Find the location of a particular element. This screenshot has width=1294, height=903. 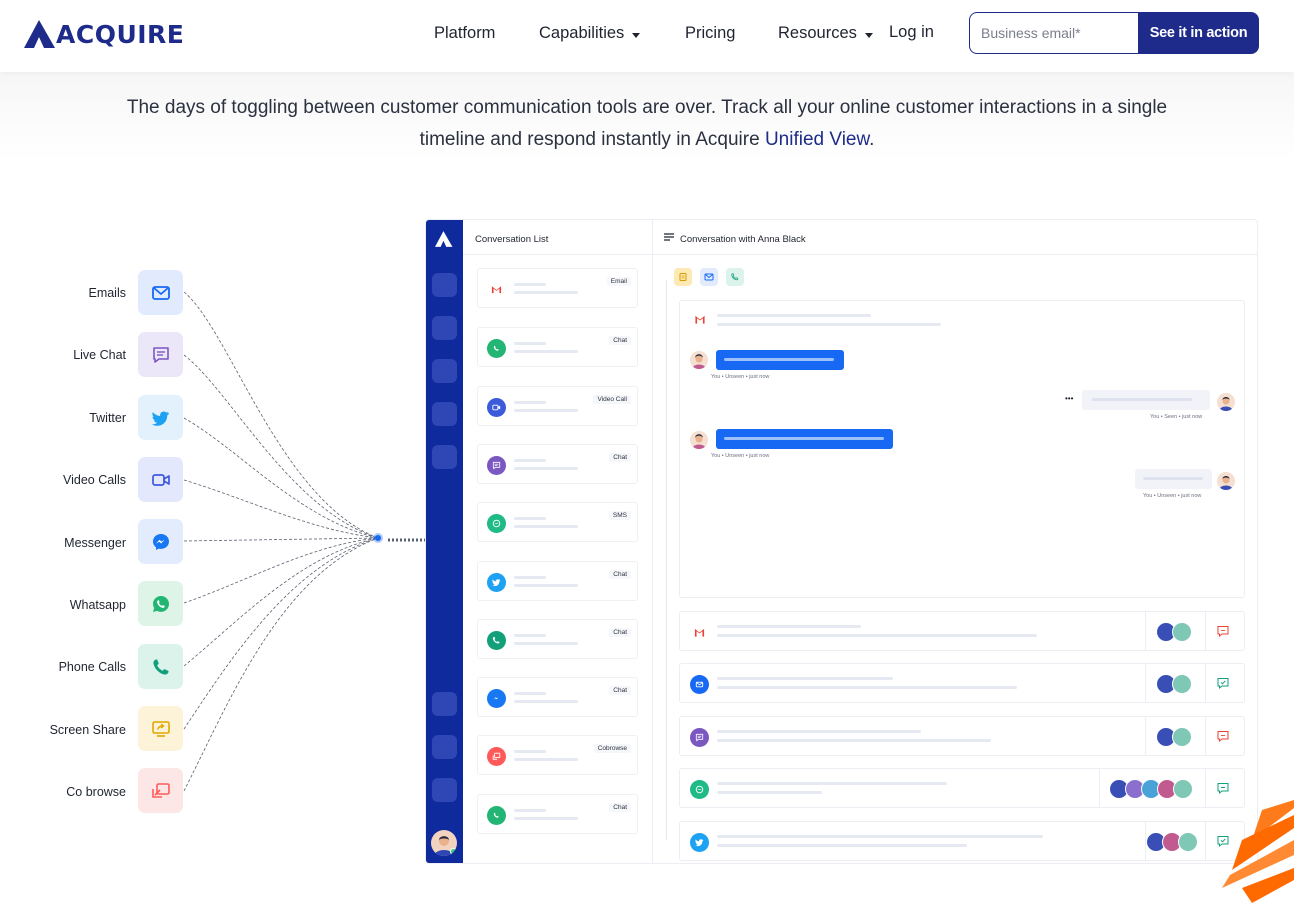

channel-tag: Cobrowse is located at coordinates (612, 748).